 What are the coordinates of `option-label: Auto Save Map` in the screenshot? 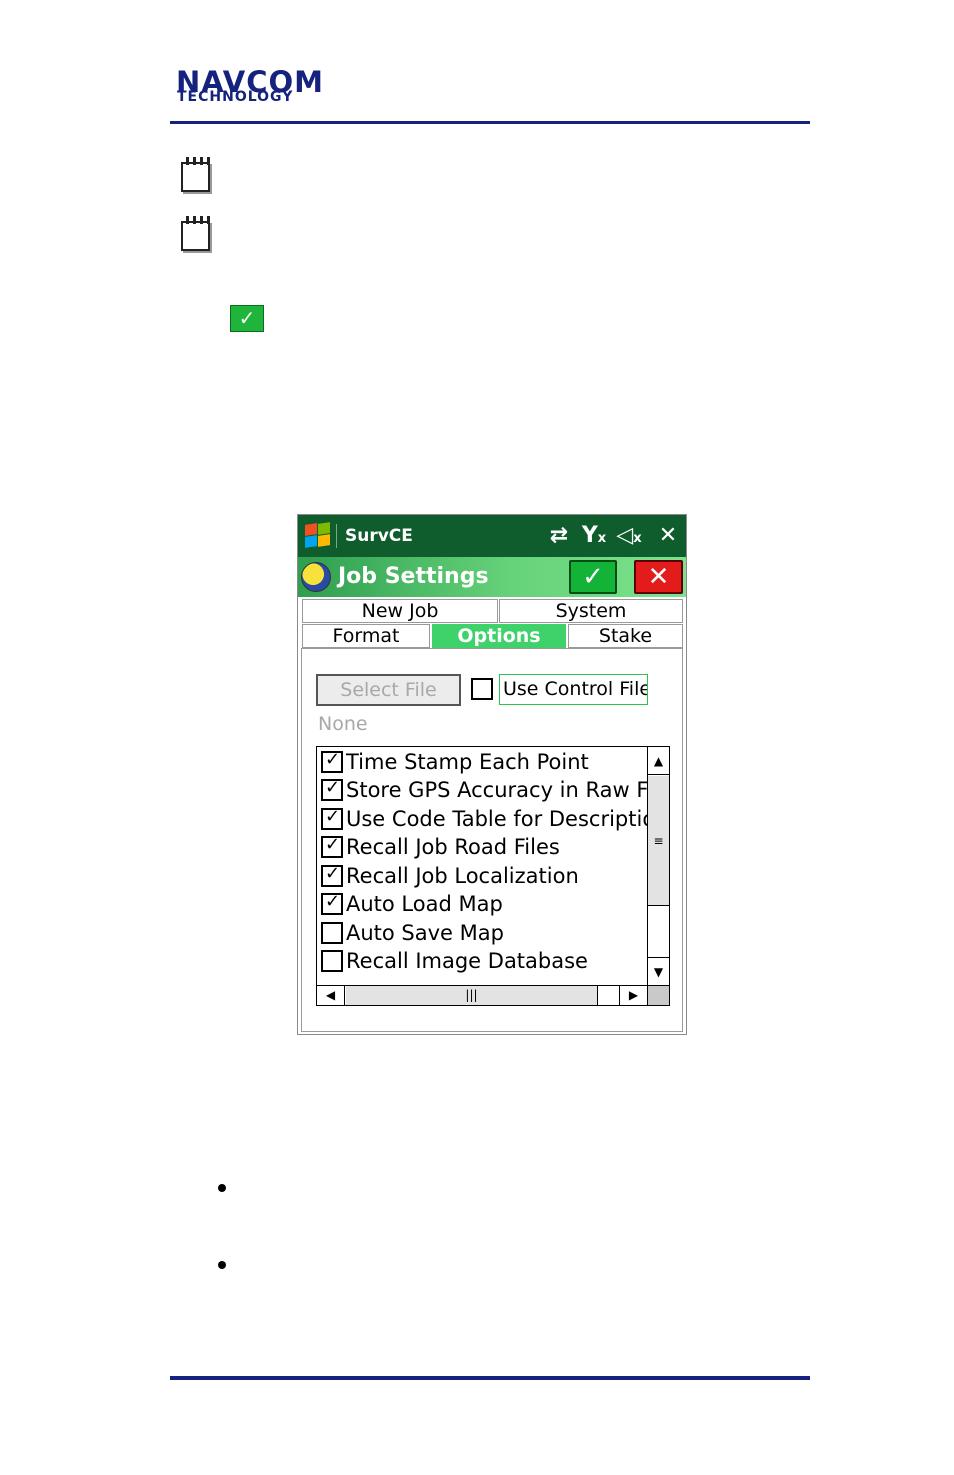 It's located at (425, 933).